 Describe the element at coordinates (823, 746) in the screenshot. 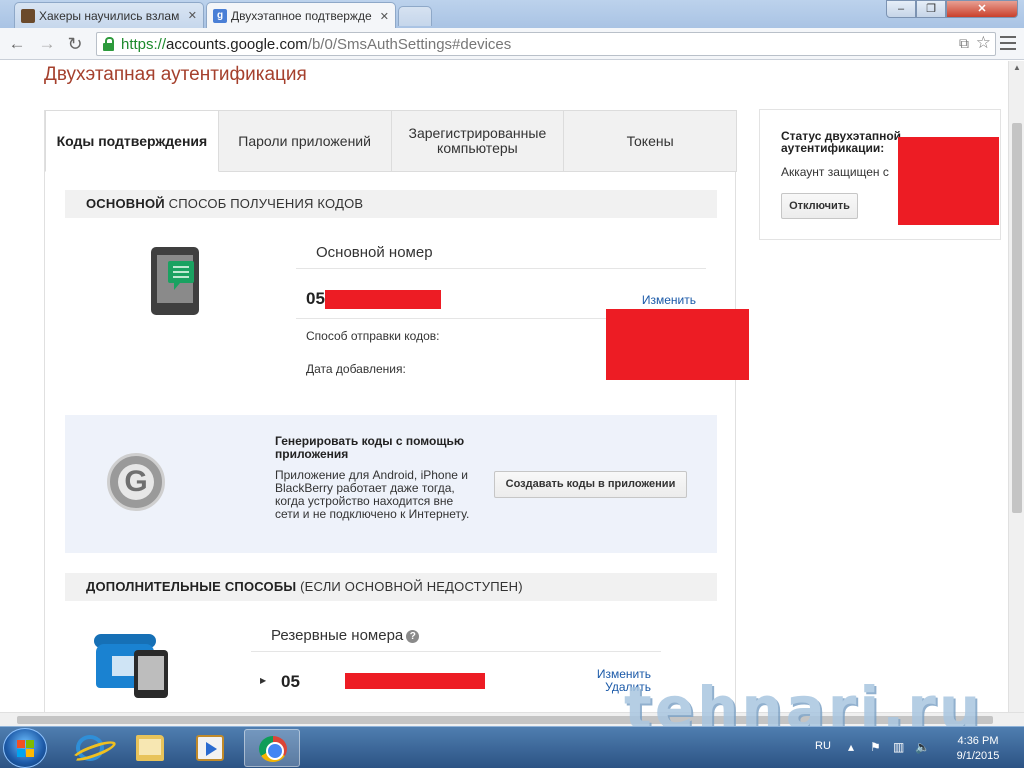

I see `language-indicator: RU` at that location.